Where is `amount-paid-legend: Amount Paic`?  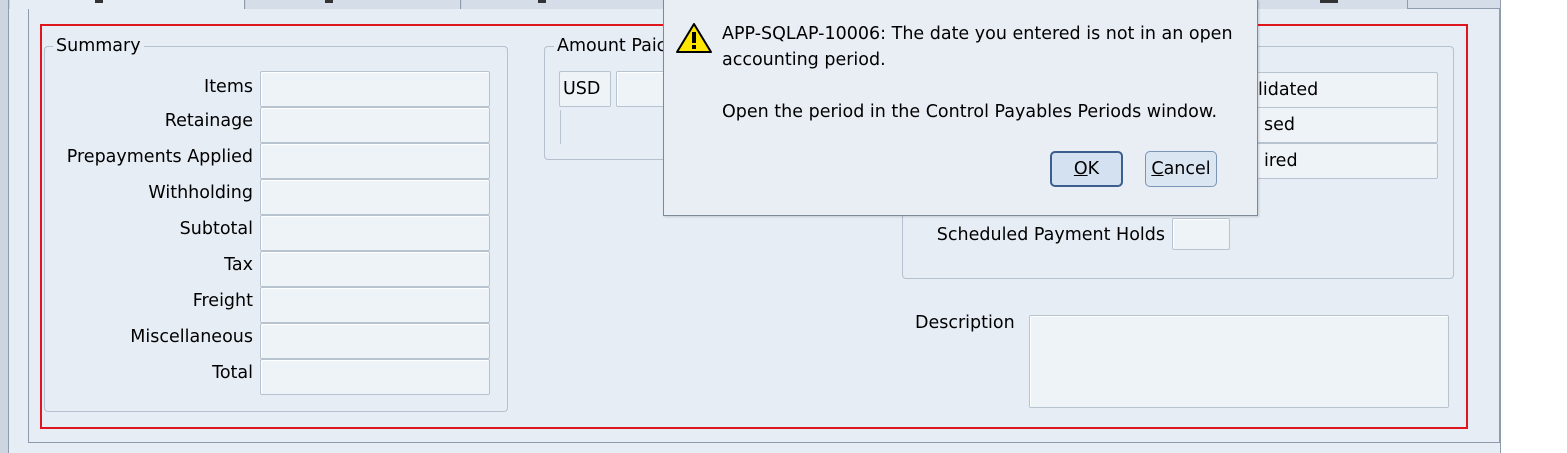 amount-paid-legend: Amount Paic is located at coordinates (608, 46).